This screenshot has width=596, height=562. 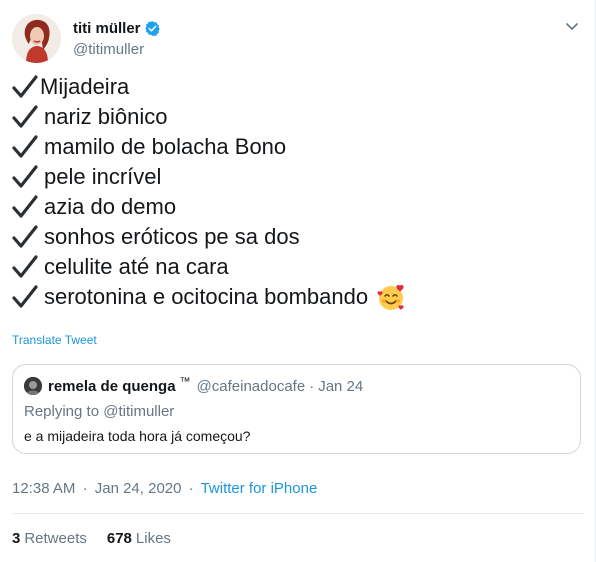 I want to click on tweet-line: mamilo de bolacha Bono, so click(x=298, y=147).